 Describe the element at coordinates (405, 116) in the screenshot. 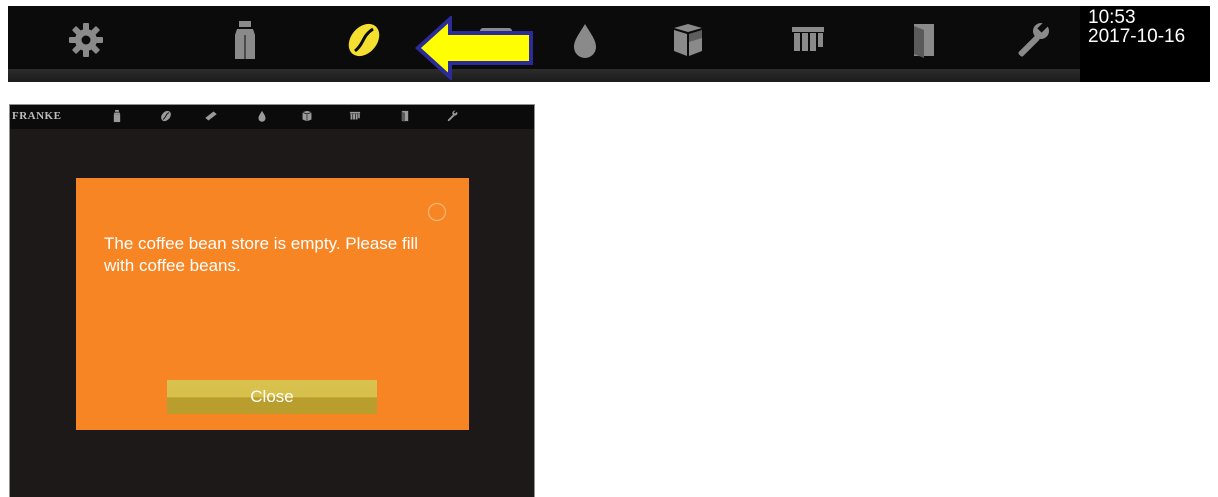

I see `mini-door-icon` at that location.